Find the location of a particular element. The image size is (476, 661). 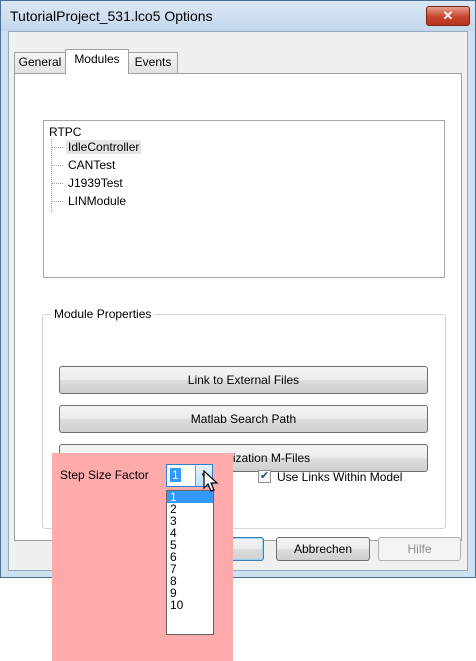

button-label: Hilfe is located at coordinates (419, 549).